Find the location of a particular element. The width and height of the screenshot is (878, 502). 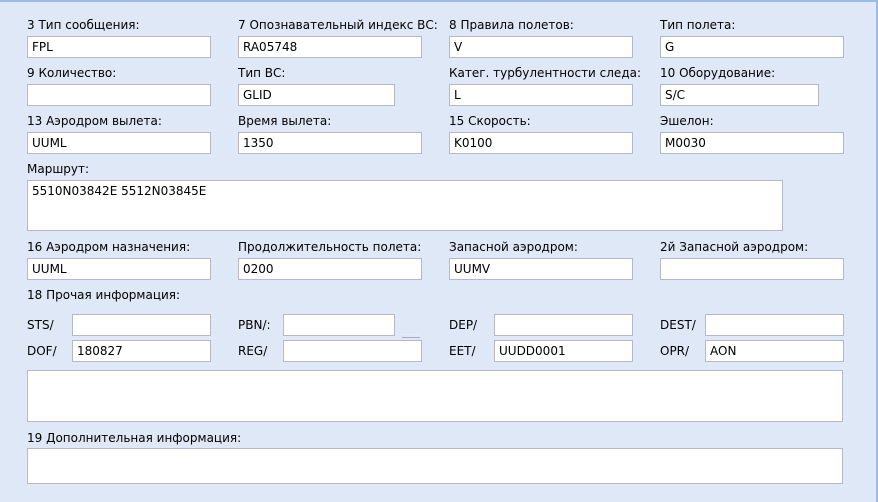

alt-aerodrome-input is located at coordinates (541, 269).